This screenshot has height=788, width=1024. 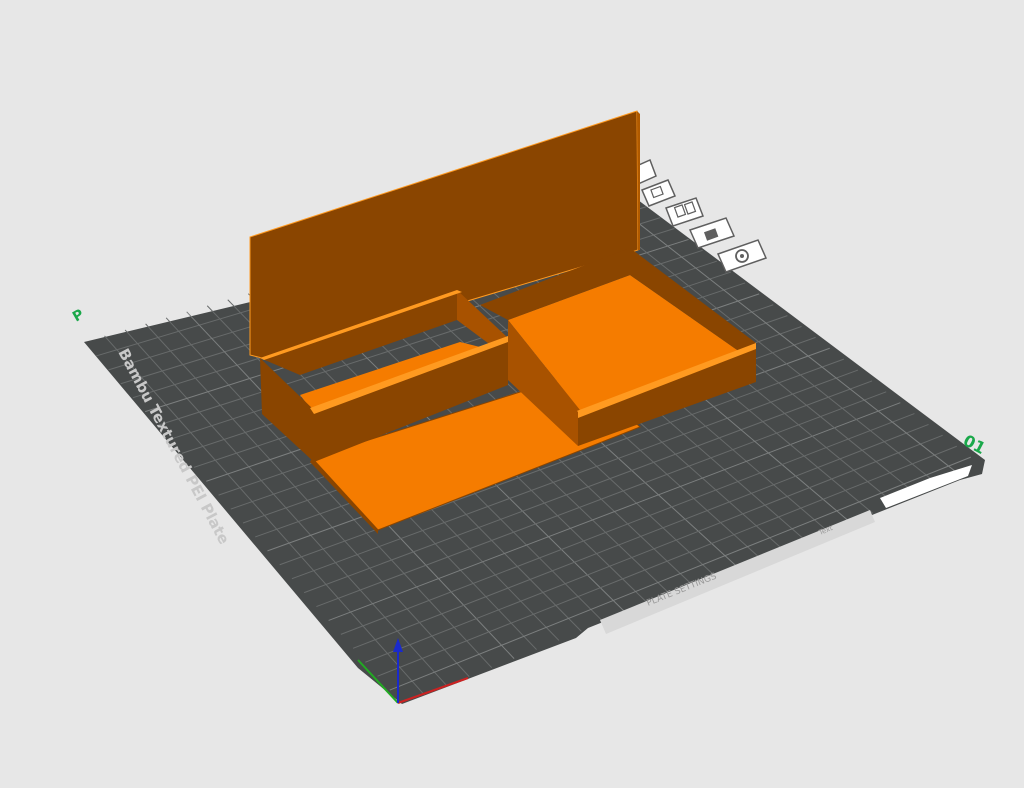 What do you see at coordinates (712, 233) in the screenshot?
I see `lock-icon` at bounding box center [712, 233].